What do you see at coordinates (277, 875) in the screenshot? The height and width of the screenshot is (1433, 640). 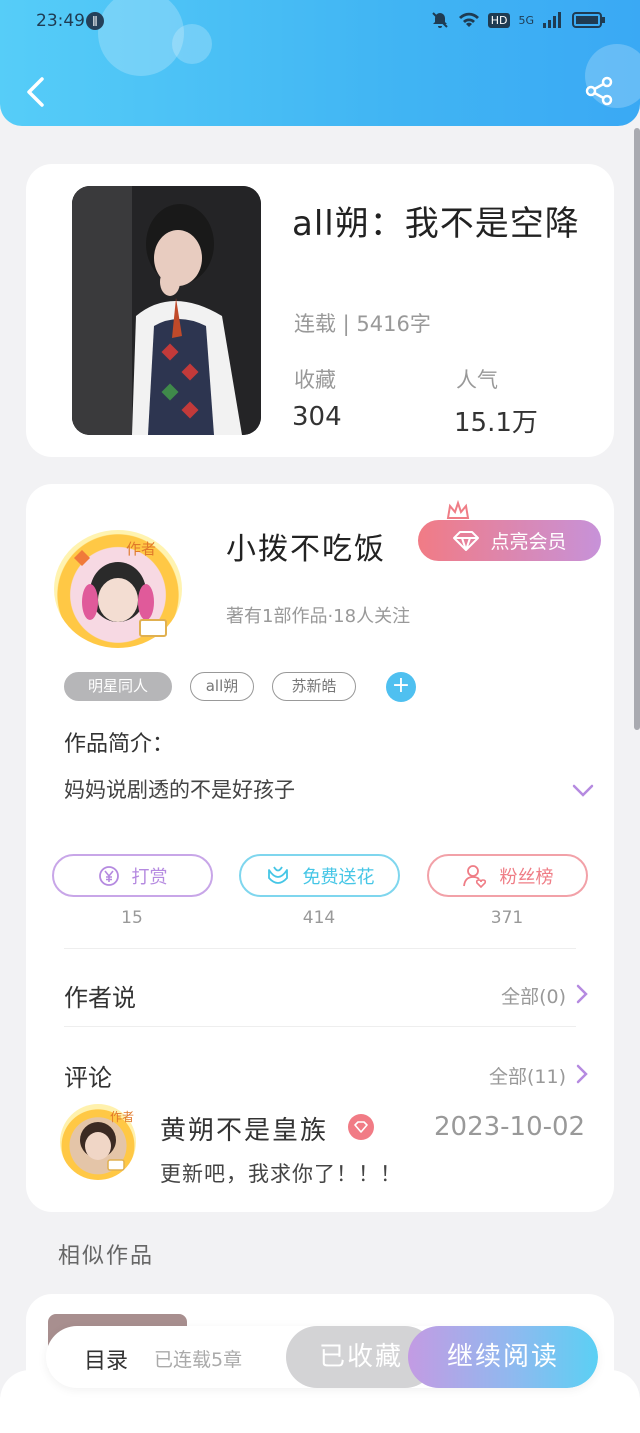 I see `flower-icon` at bounding box center [277, 875].